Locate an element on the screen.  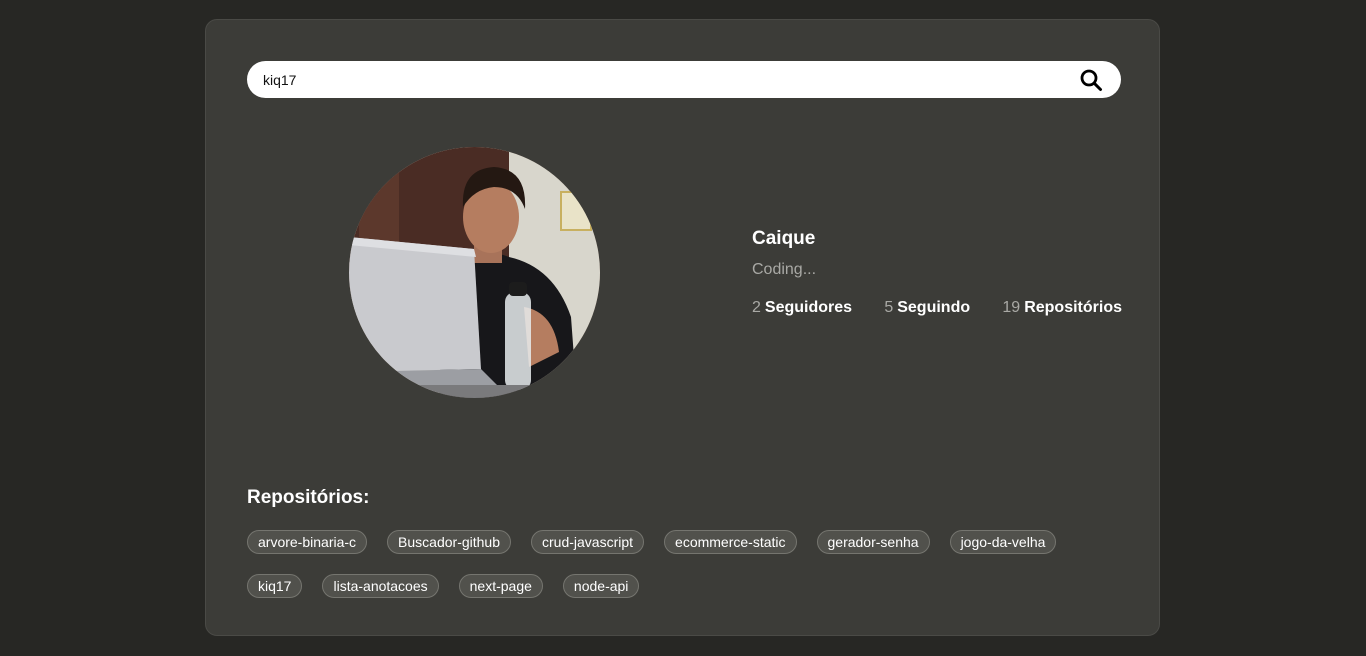
repository-tag: arvore-binaria-c is located at coordinates (307, 542).